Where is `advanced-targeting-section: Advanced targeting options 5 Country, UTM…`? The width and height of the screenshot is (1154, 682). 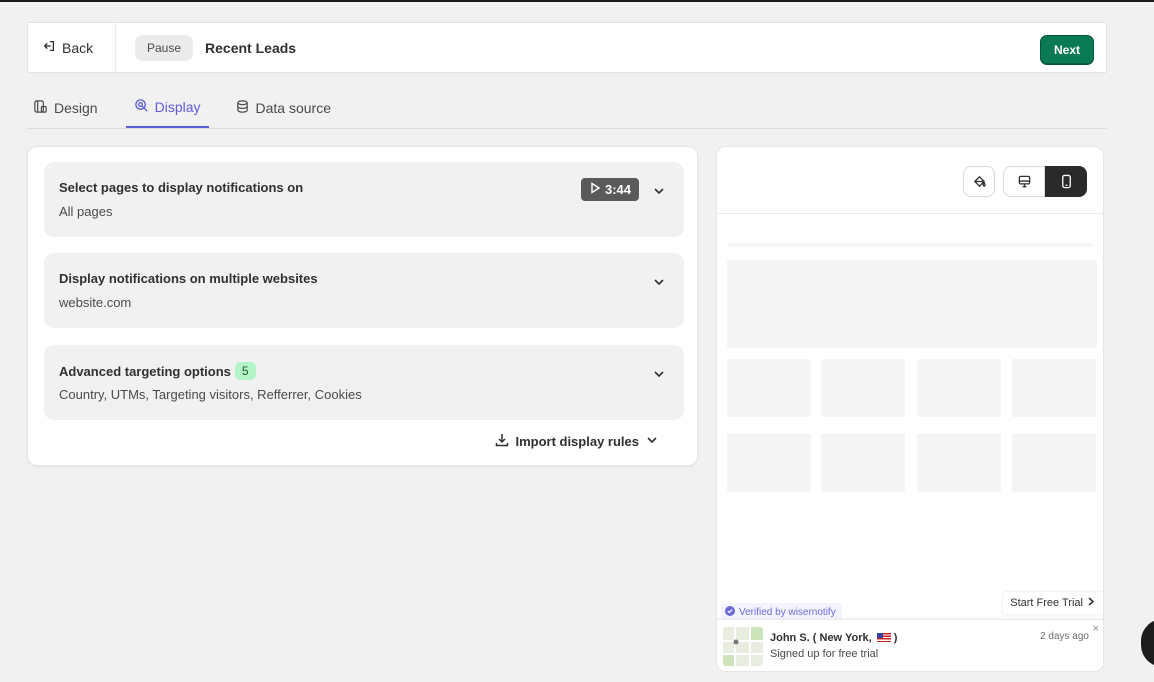 advanced-targeting-section: Advanced targeting options 5 Country, UTM… is located at coordinates (364, 382).